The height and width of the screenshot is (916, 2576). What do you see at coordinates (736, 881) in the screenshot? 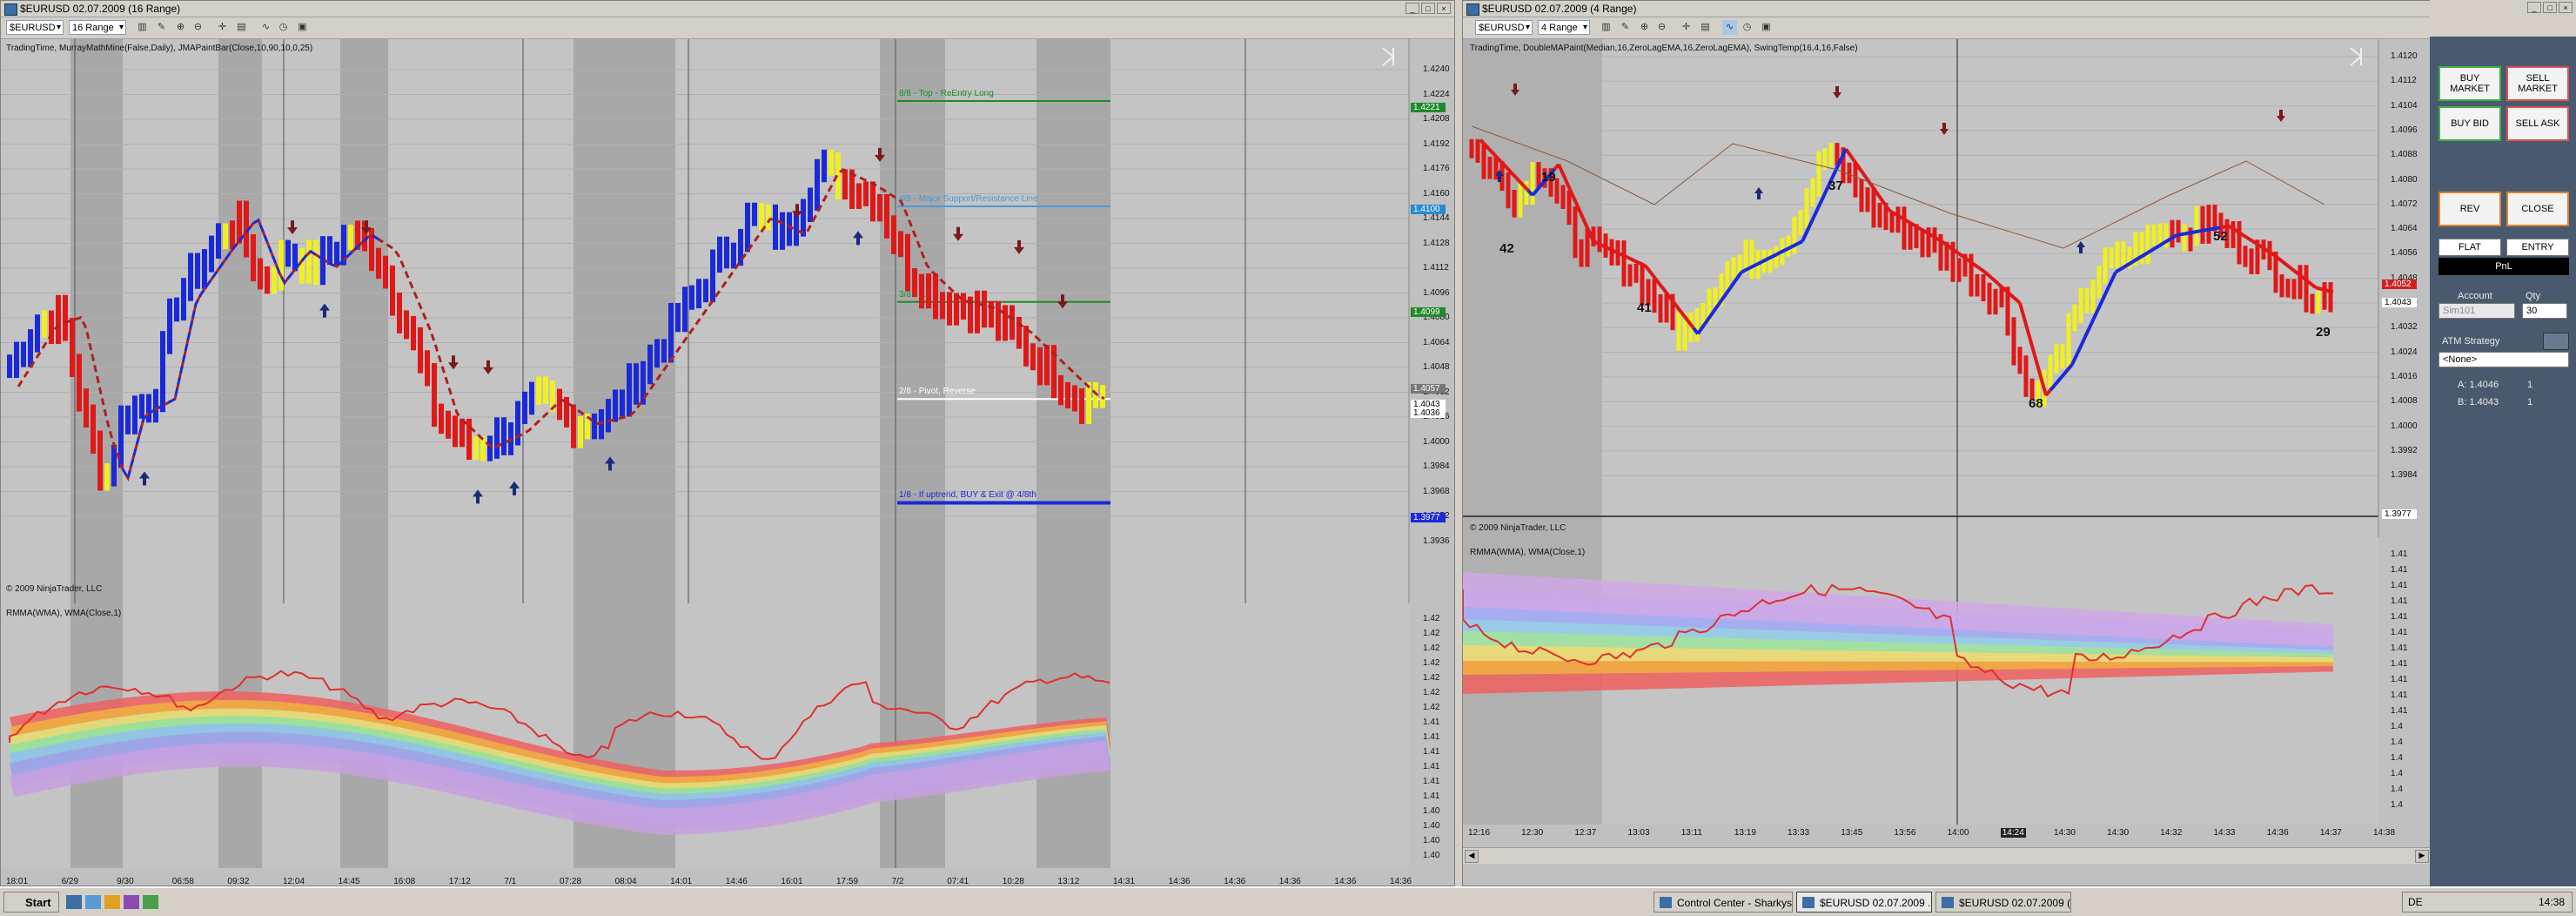
I see `time-tick-label: 14:46` at bounding box center [736, 881].